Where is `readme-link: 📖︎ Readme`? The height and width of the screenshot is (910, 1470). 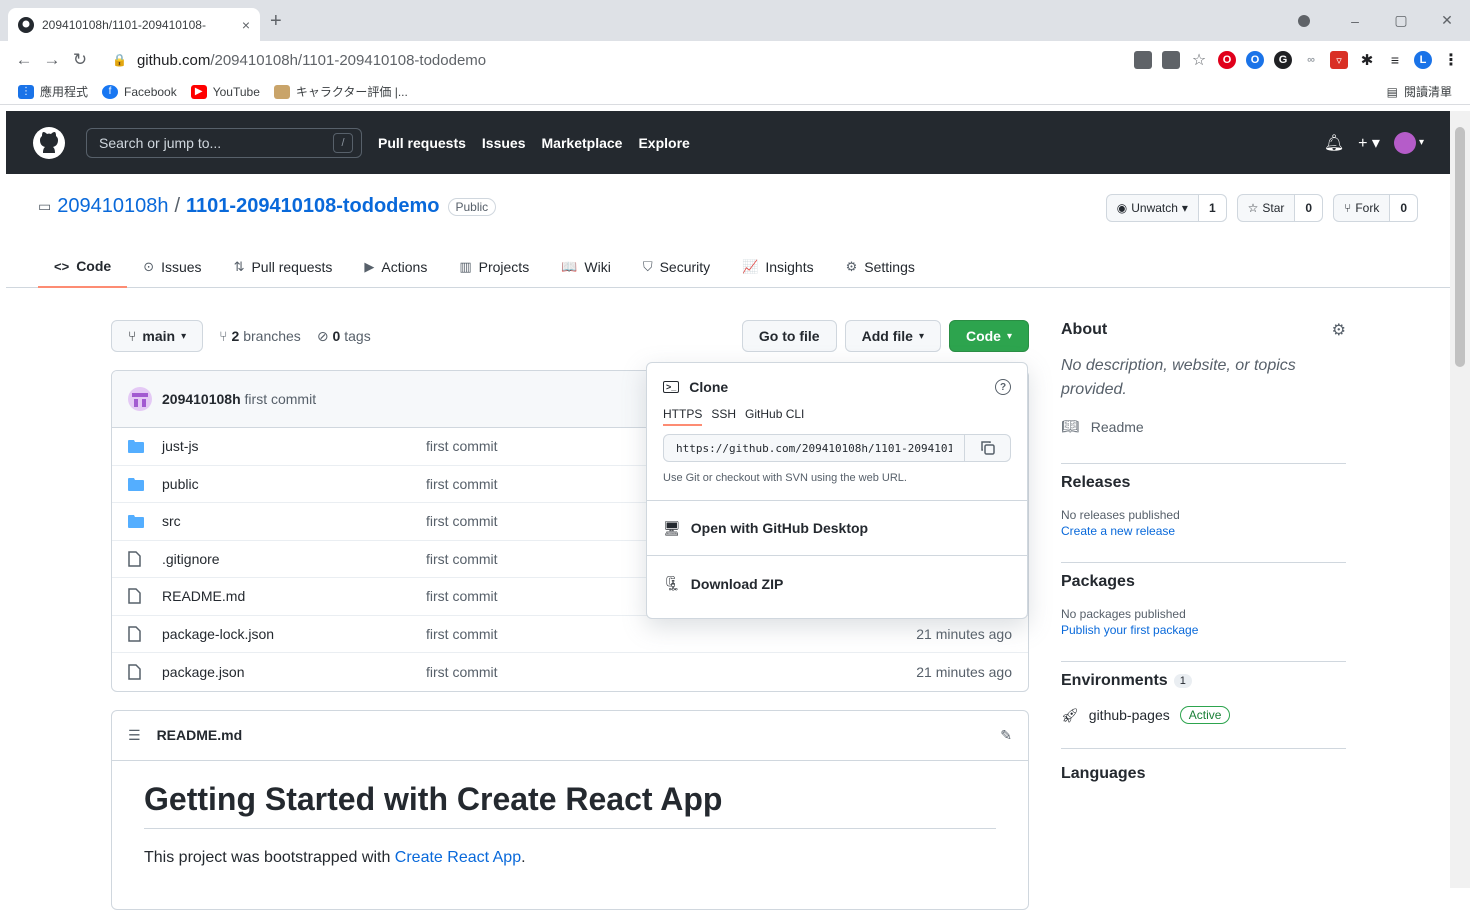 readme-link: 📖︎ Readme is located at coordinates (1203, 426).